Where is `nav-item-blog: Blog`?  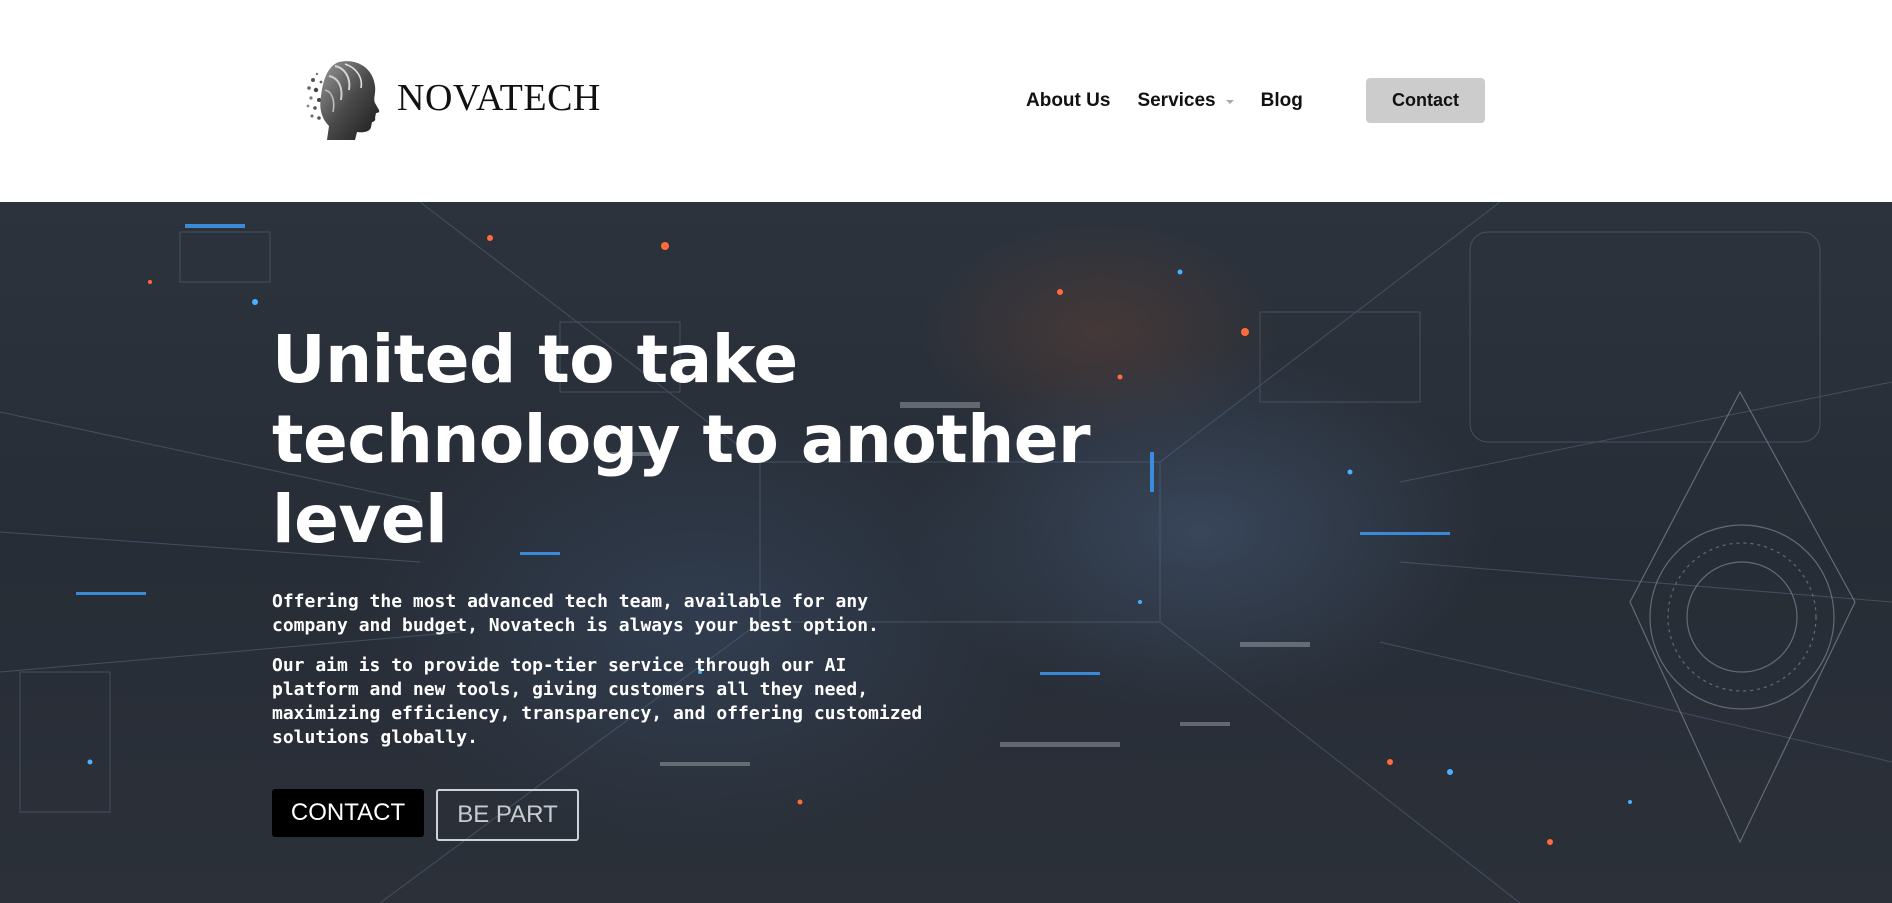
nav-item-blog: Blog is located at coordinates (1282, 101).